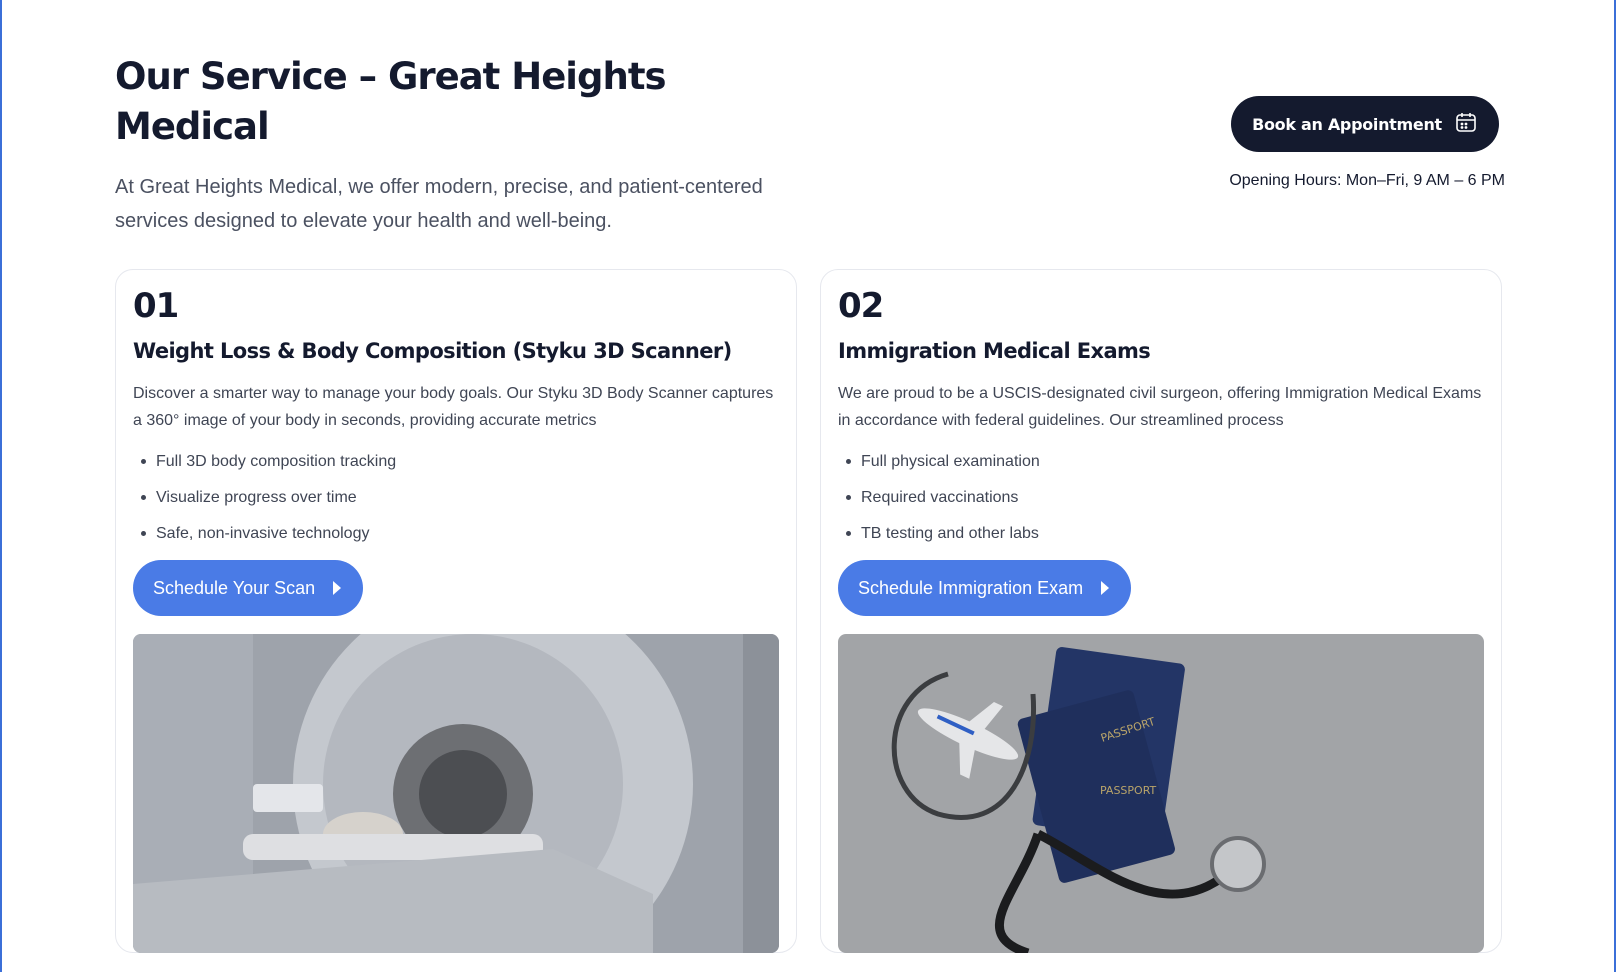 Image resolution: width=1616 pixels, height=972 pixels. Describe the element at coordinates (1347, 124) in the screenshot. I see `book-appointment-label: Book an Appointment` at that location.